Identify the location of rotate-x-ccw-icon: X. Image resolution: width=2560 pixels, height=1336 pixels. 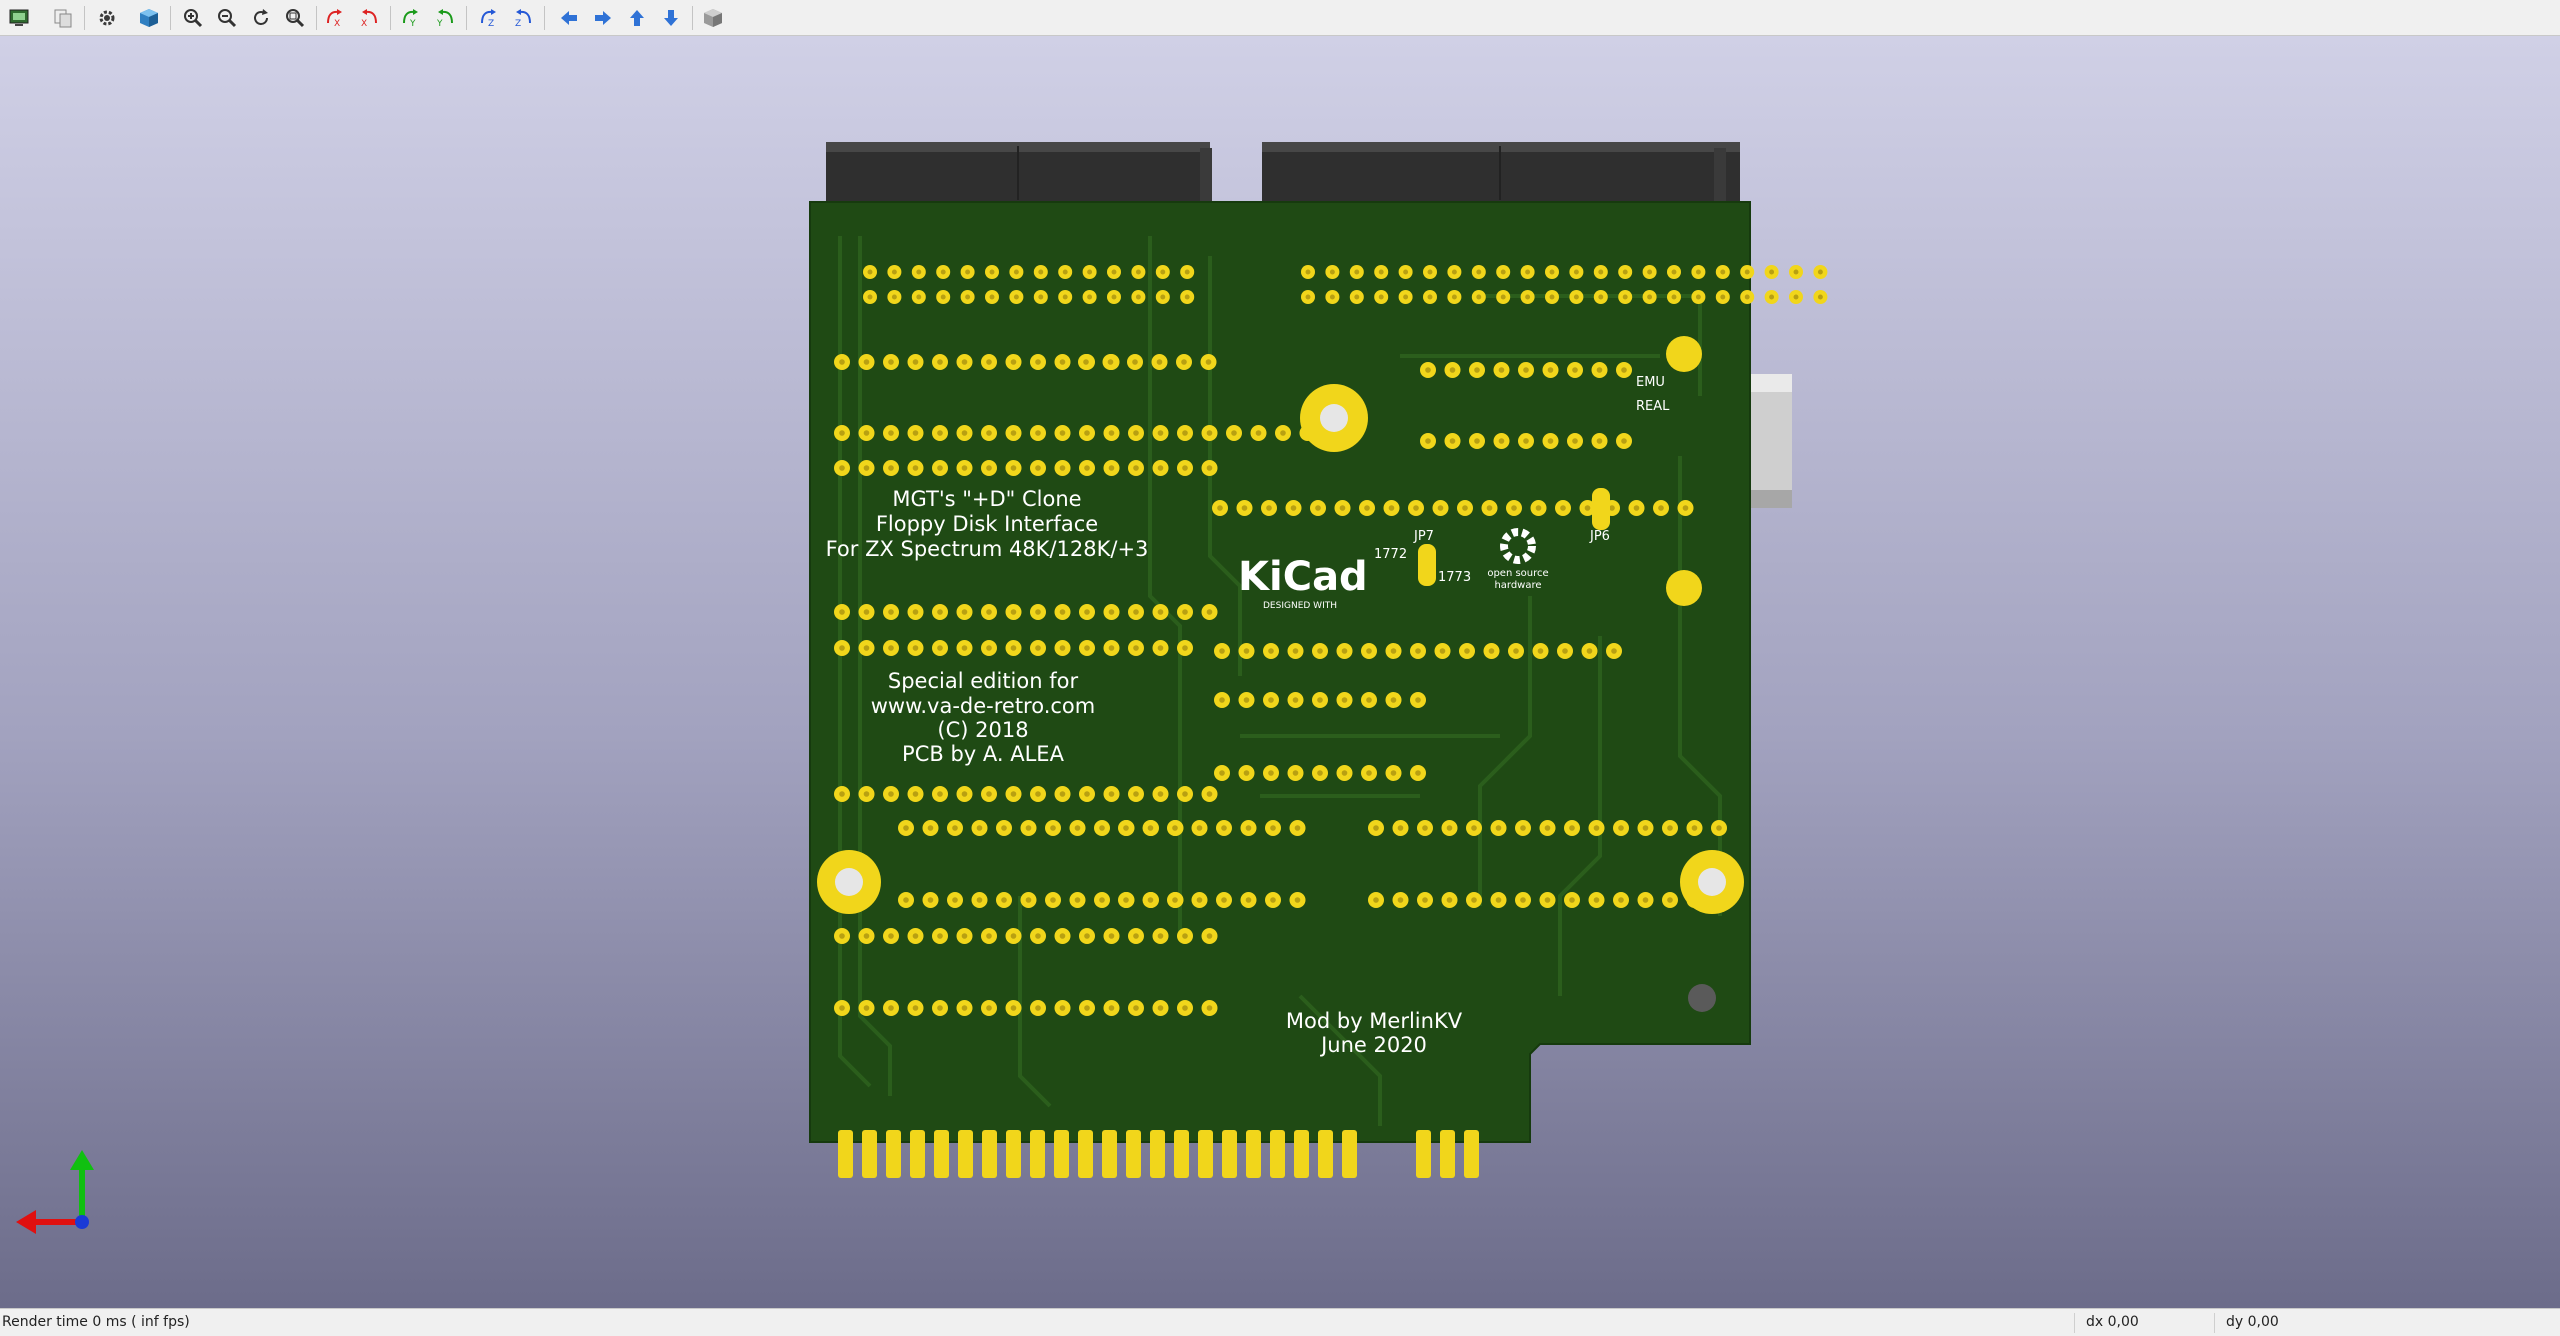
(369, 18).